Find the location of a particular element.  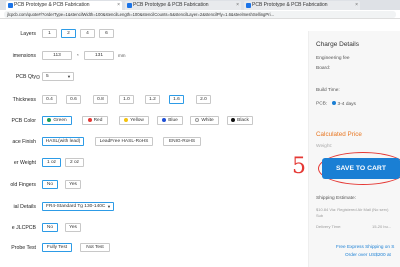

green-swatch-icon is located at coordinates (49, 119).